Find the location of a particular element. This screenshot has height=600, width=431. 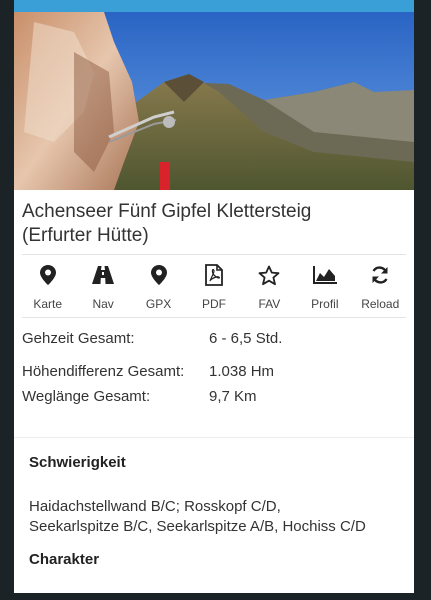

fact-value: 9,7 Km is located at coordinates (233, 396).